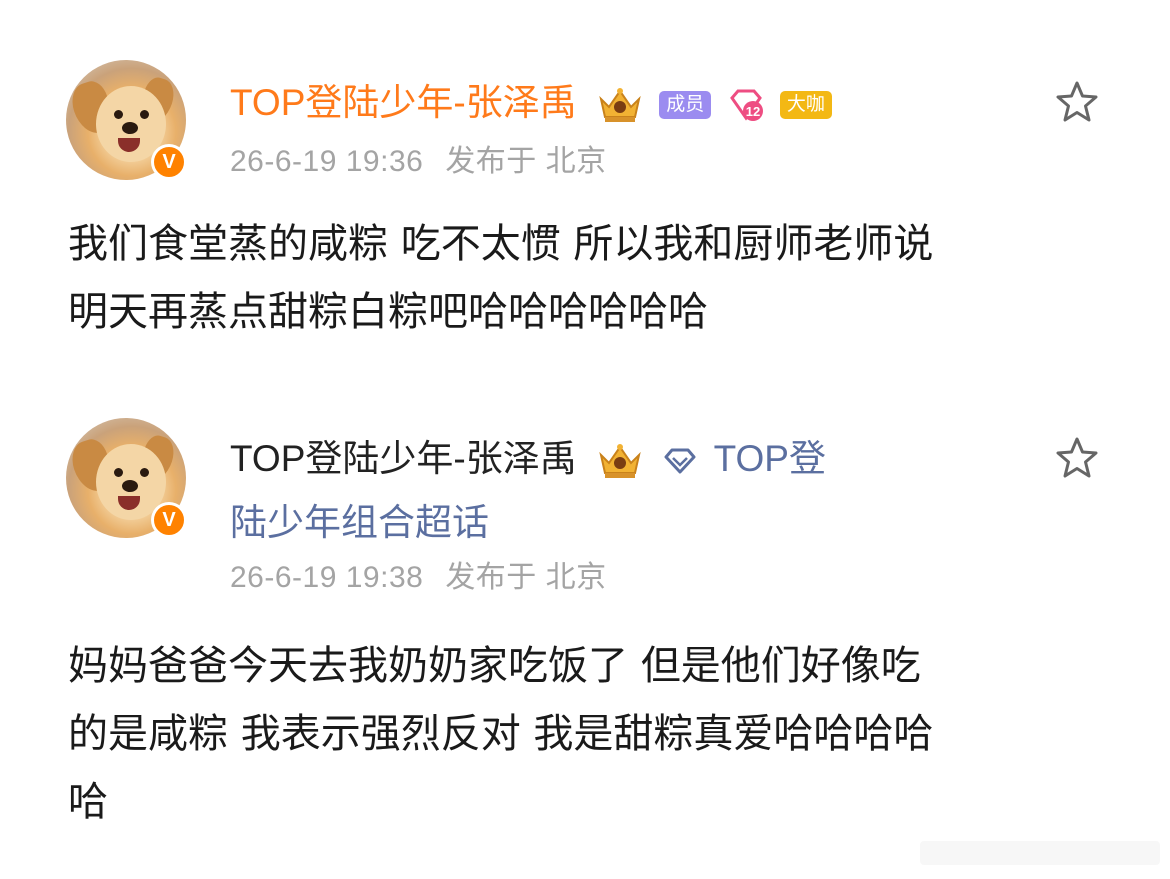  I want to click on post-body-line: 明天再蒸点甜粽白粽吧哈哈哈哈哈哈, so click(388, 312).